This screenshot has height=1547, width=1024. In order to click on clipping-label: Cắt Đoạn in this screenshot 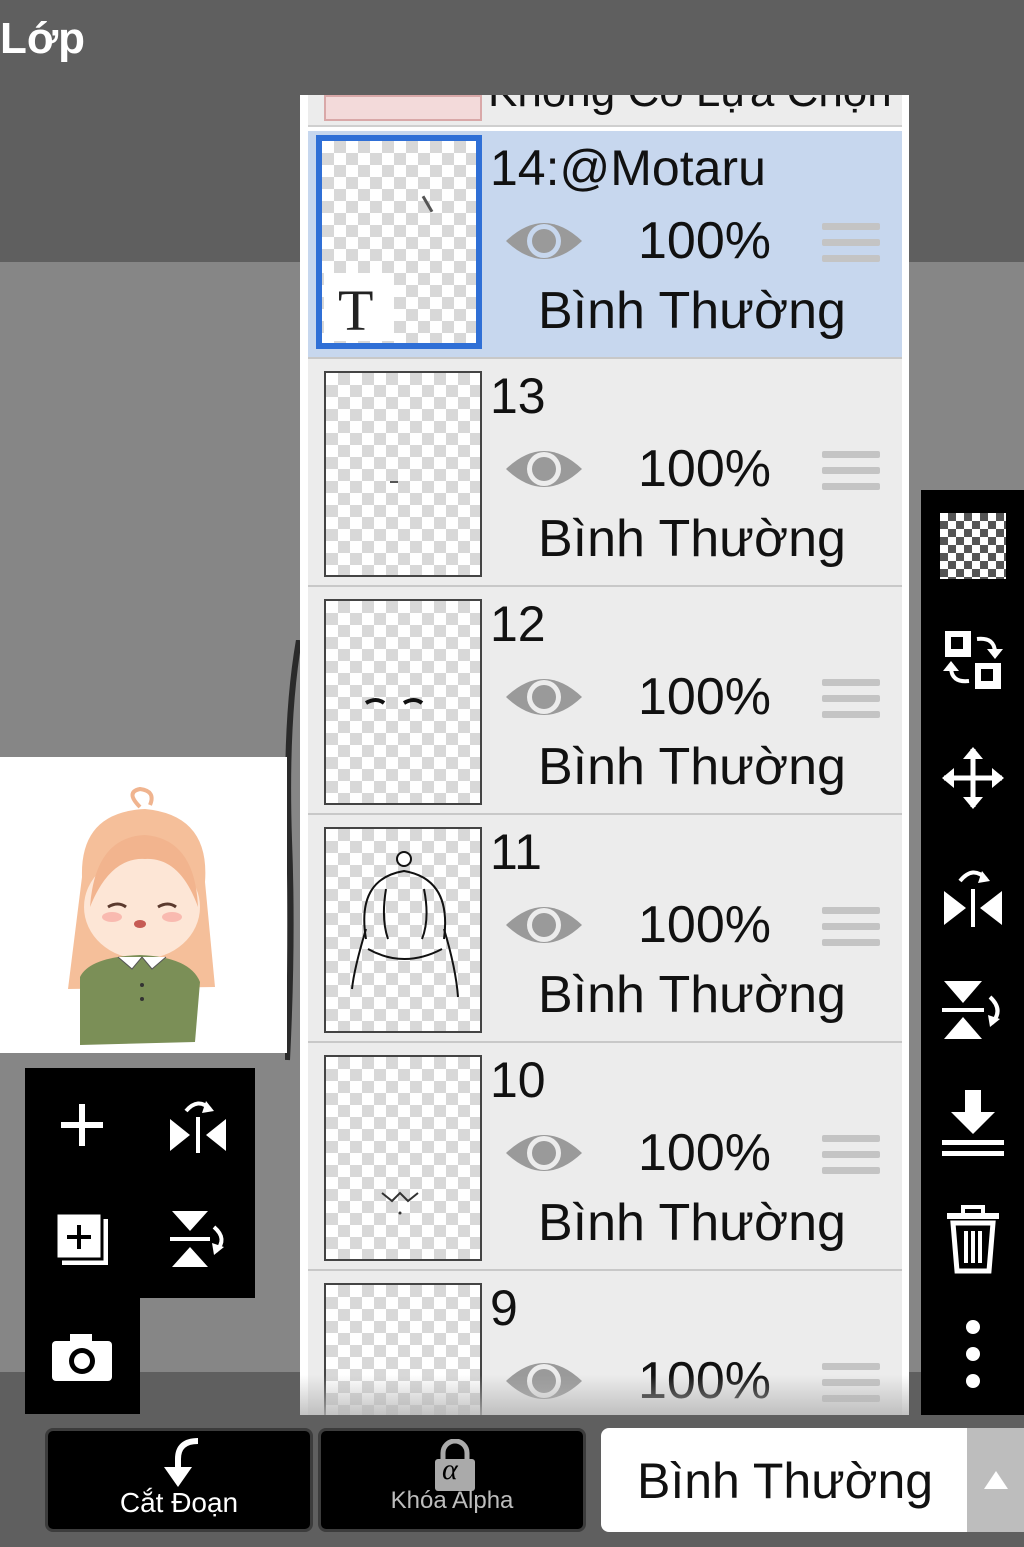, I will do `click(179, 1502)`.